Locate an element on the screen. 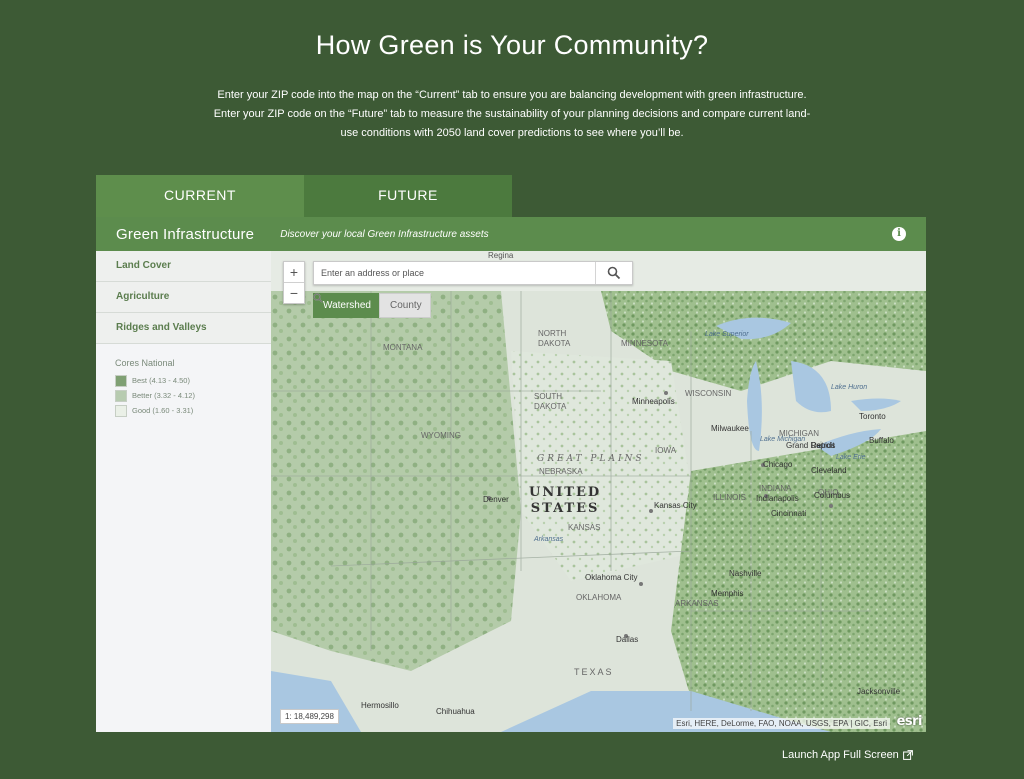 This screenshot has width=1024, height=779. map-label-city: Kansas City is located at coordinates (675, 505).